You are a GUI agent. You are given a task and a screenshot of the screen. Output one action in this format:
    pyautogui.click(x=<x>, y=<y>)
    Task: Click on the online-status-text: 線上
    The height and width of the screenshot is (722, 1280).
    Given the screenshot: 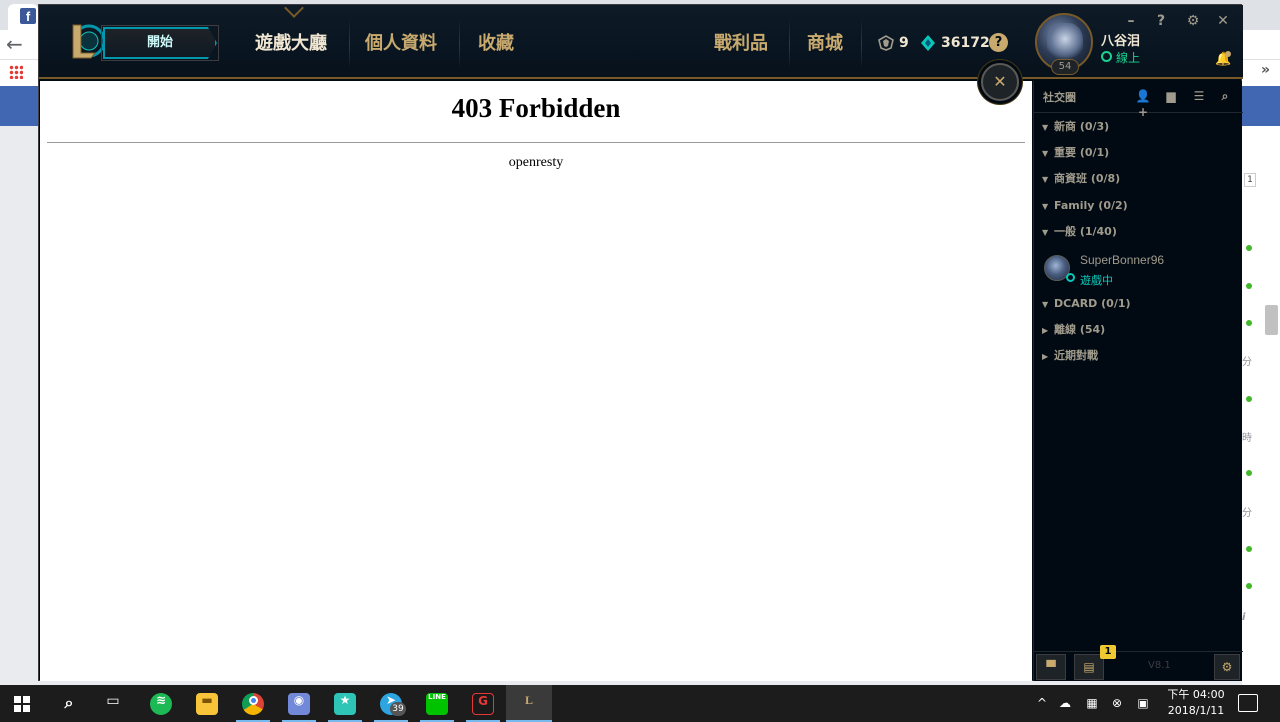 What is the action you would take?
    pyautogui.click(x=1128, y=57)
    